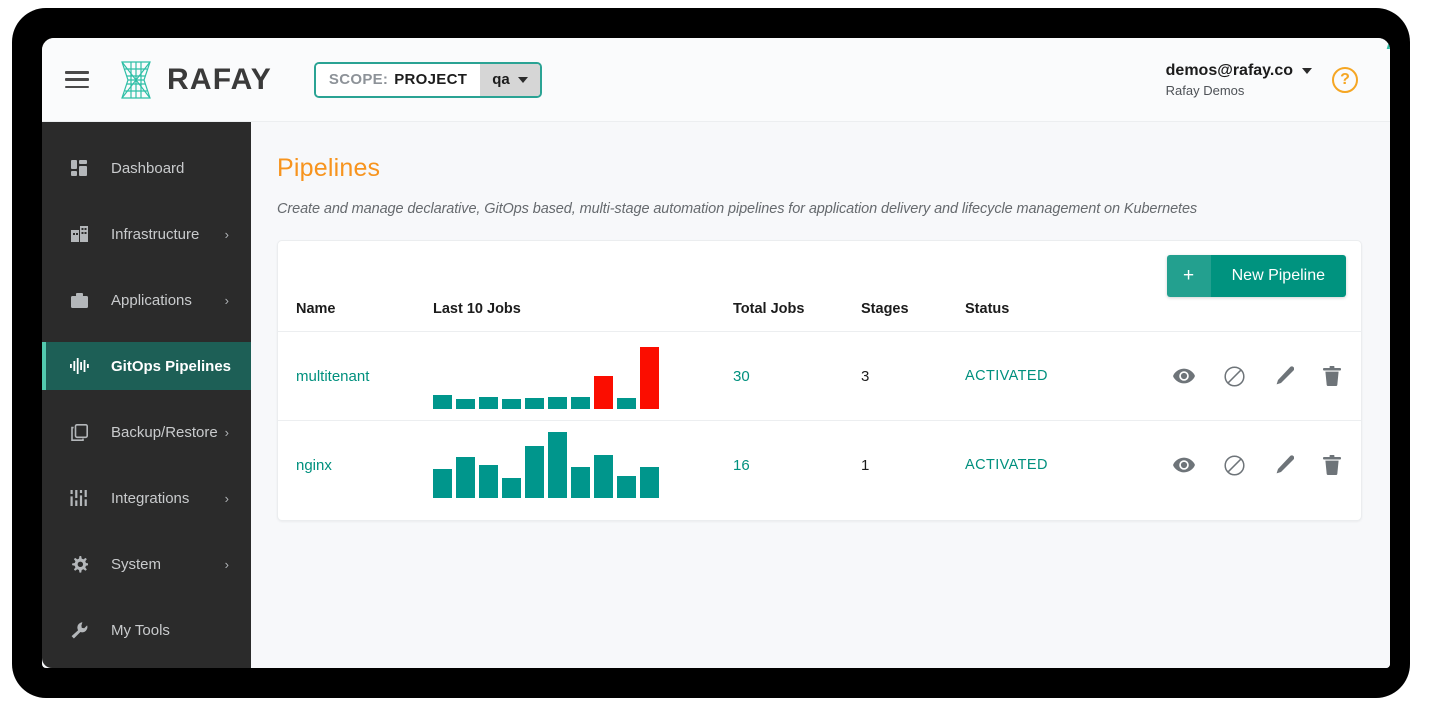 The width and height of the screenshot is (1430, 709). I want to click on column-header-last-jobs: Last 10 Jobs, so click(477, 309).